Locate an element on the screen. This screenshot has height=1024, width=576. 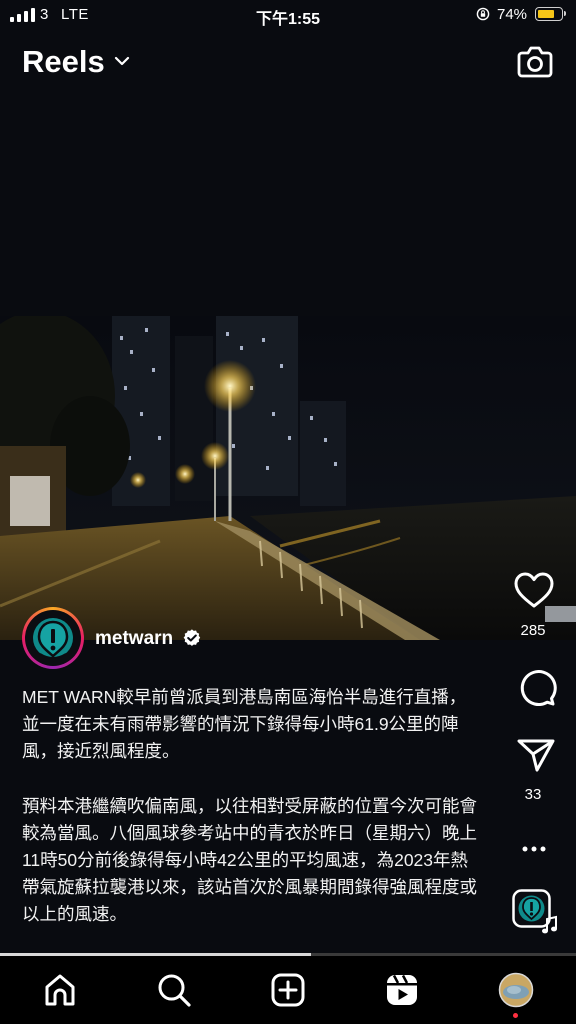
battery-icon is located at coordinates (550, 14).